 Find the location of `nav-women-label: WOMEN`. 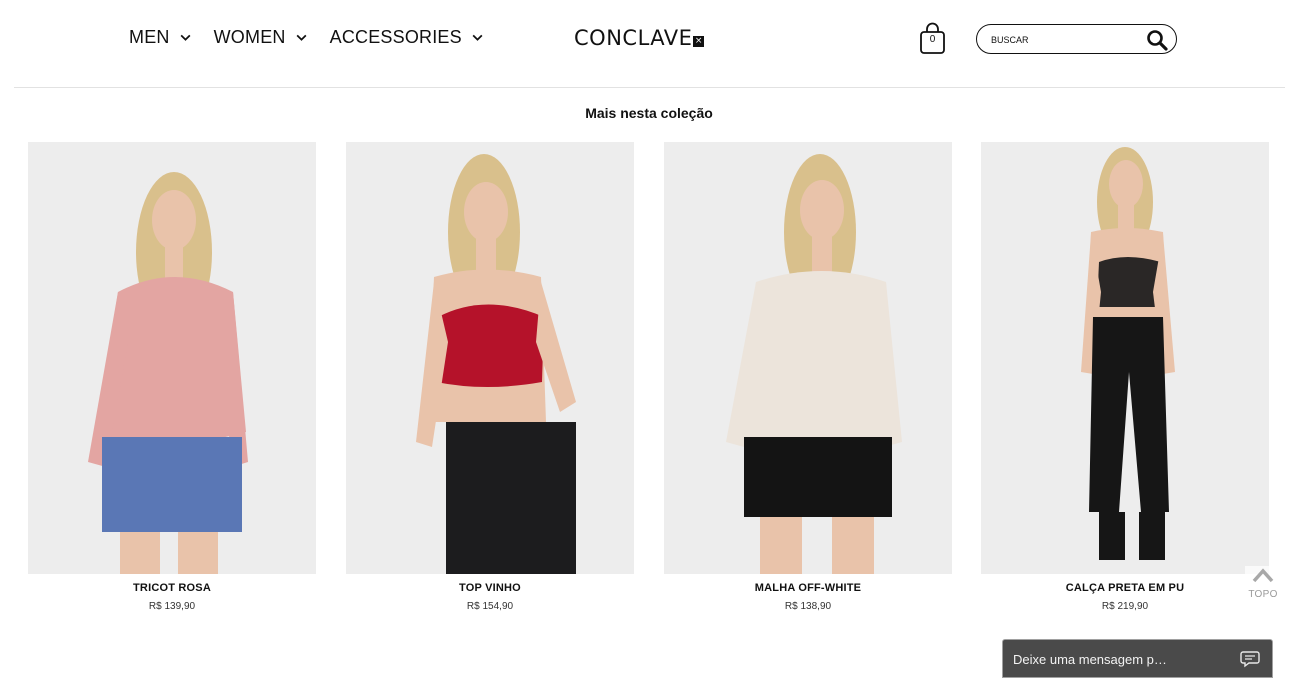

nav-women-label: WOMEN is located at coordinates (249, 37).